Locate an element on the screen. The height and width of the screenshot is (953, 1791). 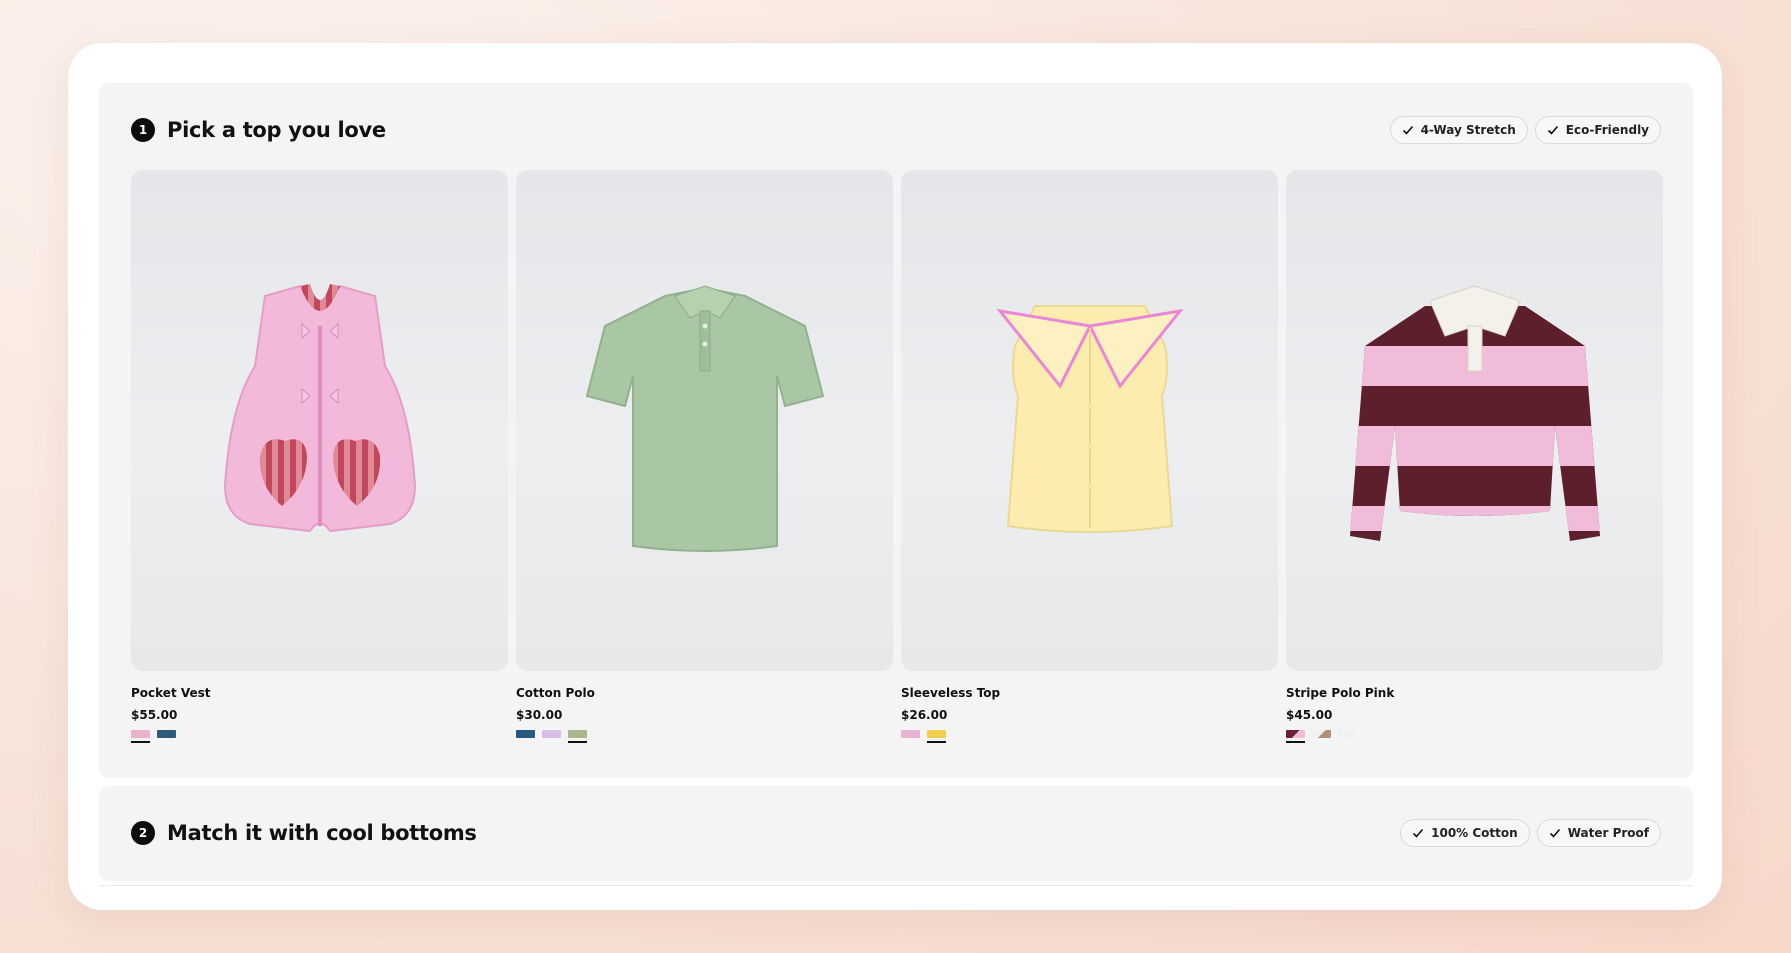
step-two-title: Match it with cool bottoms is located at coordinates (322, 833).